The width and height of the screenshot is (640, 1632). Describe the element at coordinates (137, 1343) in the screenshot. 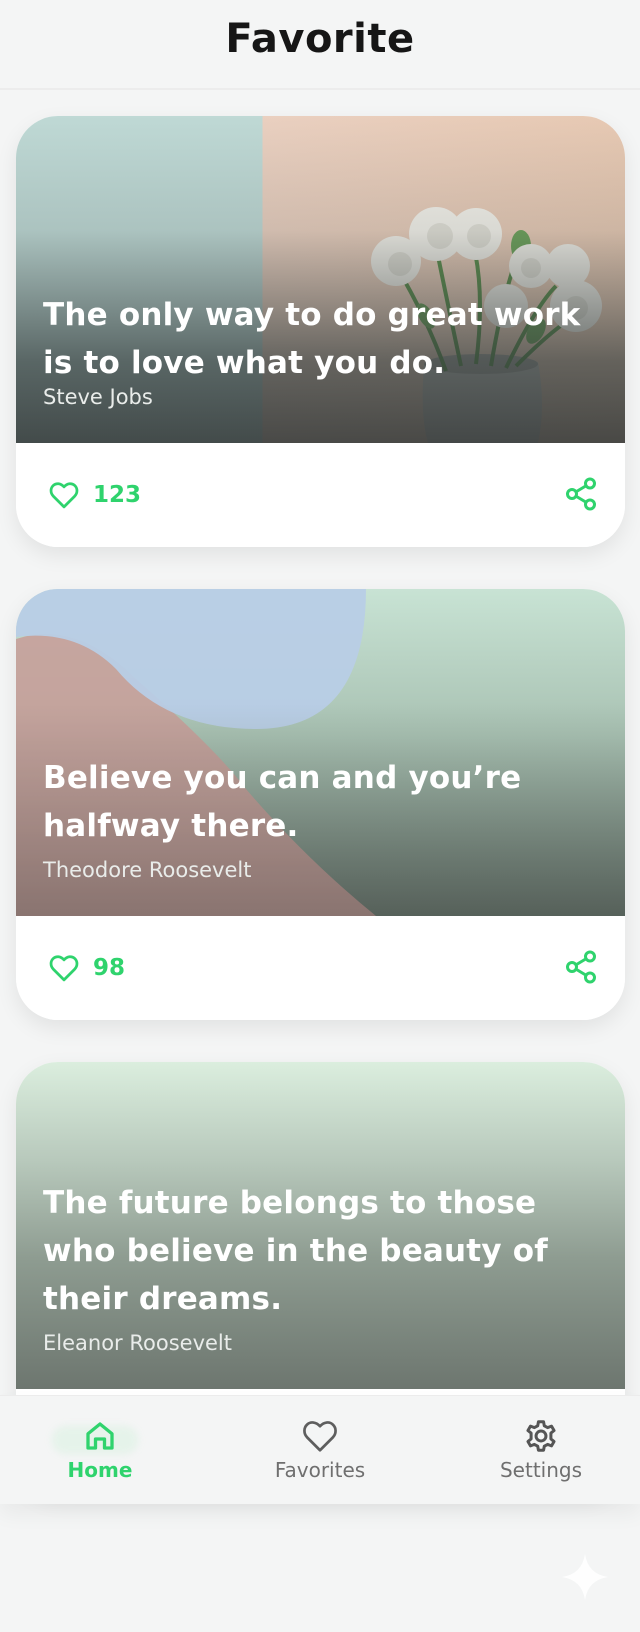

I see `quote-author: Eleanor Roosevelt` at that location.